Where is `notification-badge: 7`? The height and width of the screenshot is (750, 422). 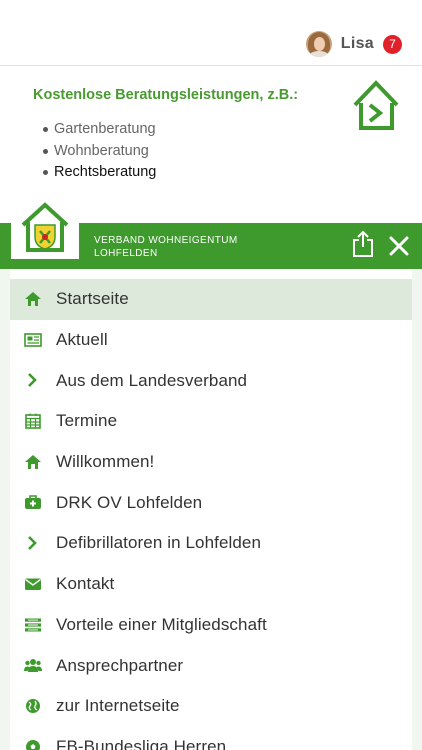 notification-badge: 7 is located at coordinates (392, 44).